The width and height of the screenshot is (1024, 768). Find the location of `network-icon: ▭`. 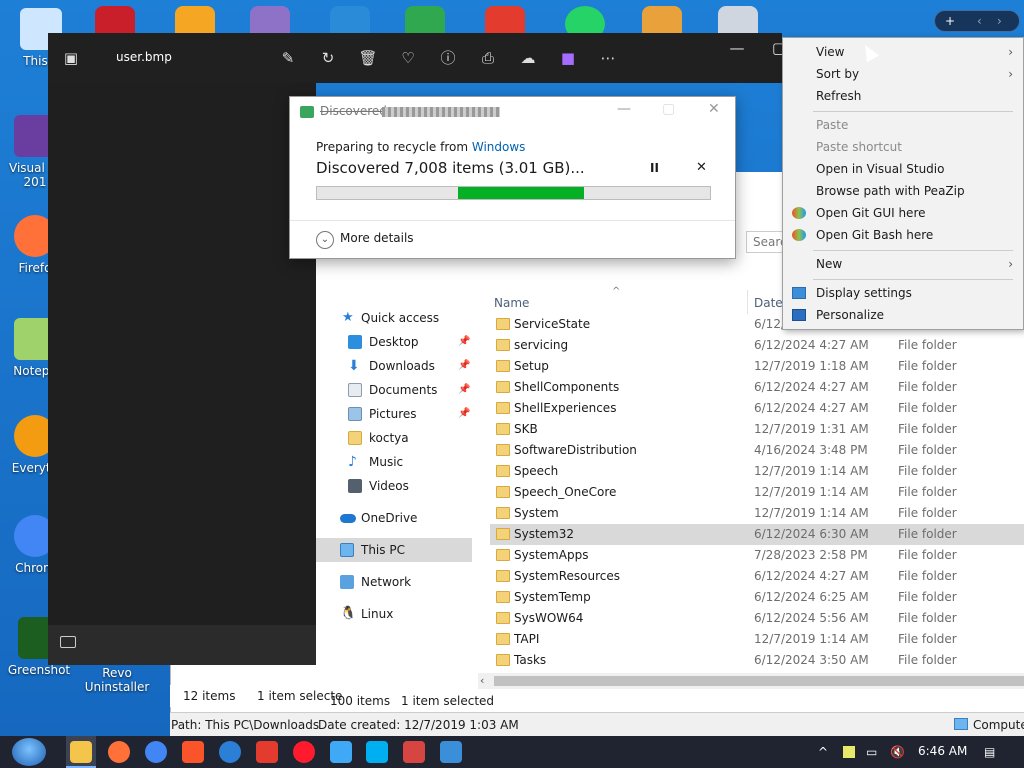

network-icon: ▭ is located at coordinates (871, 752).